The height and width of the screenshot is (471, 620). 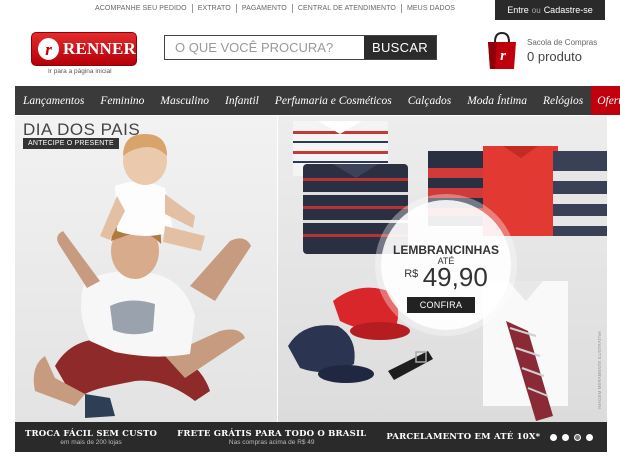 What do you see at coordinates (53, 100) in the screenshot?
I see `nav-item-lancamentos: Lançamentos` at bounding box center [53, 100].